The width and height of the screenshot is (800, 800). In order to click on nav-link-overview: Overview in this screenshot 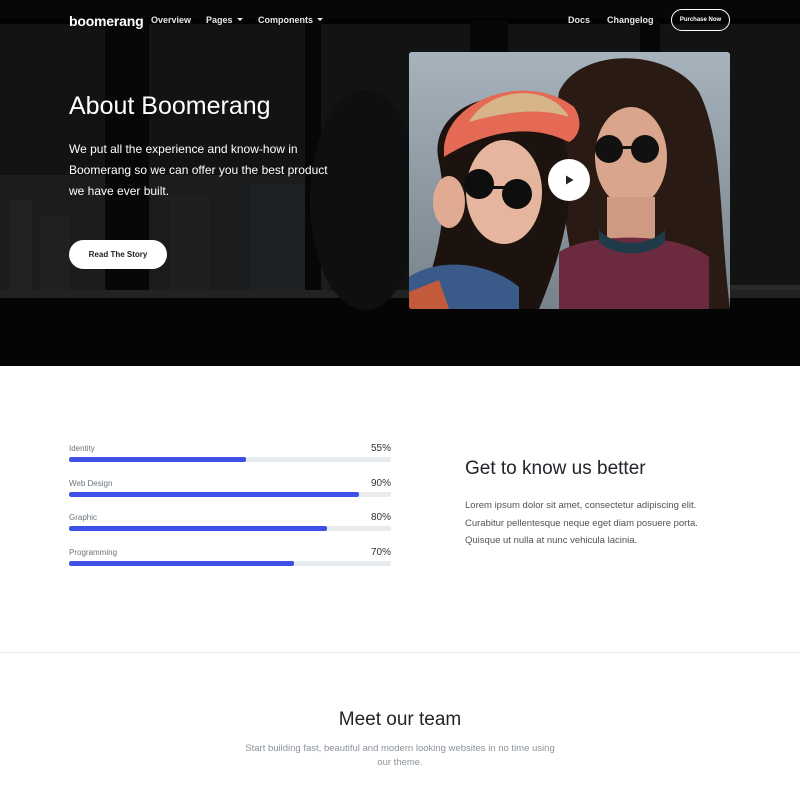, I will do `click(171, 20)`.